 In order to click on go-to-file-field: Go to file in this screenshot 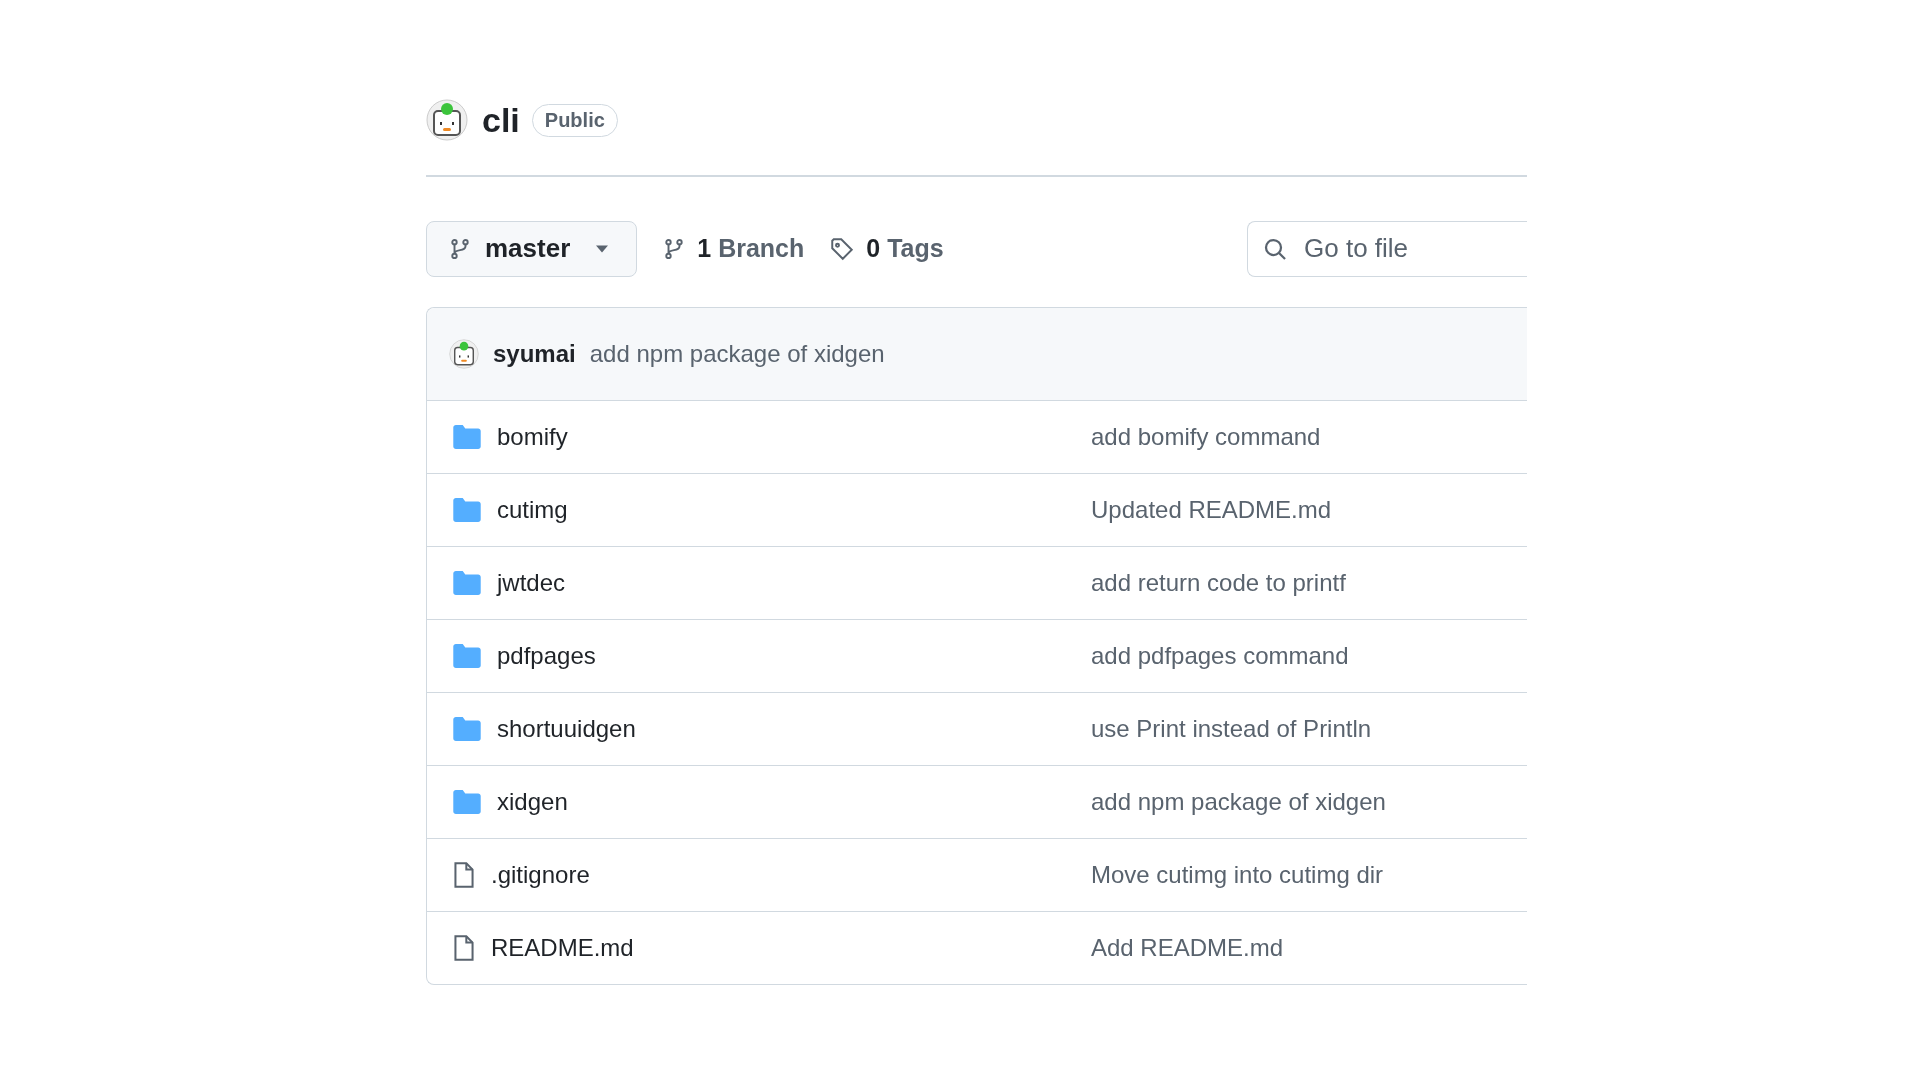, I will do `click(1387, 248)`.